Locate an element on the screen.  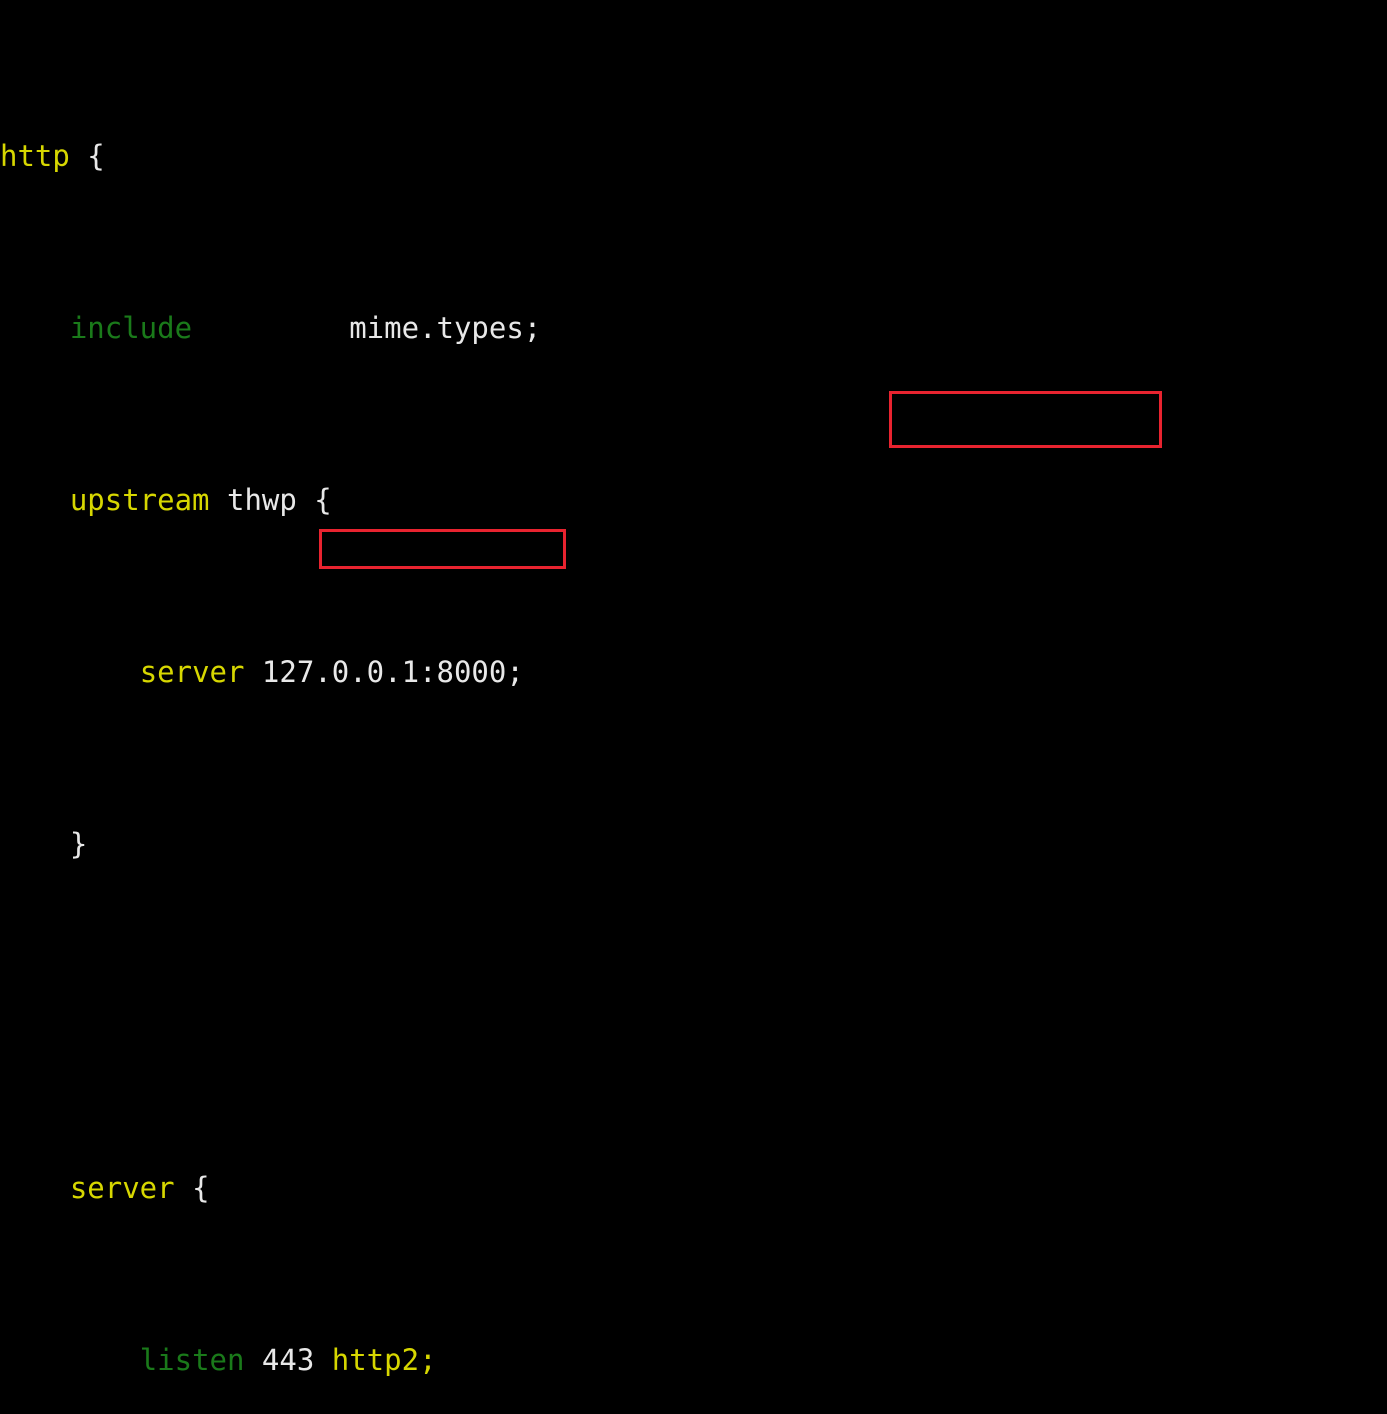
token-listen-keyword: listen is located at coordinates (192, 1360).